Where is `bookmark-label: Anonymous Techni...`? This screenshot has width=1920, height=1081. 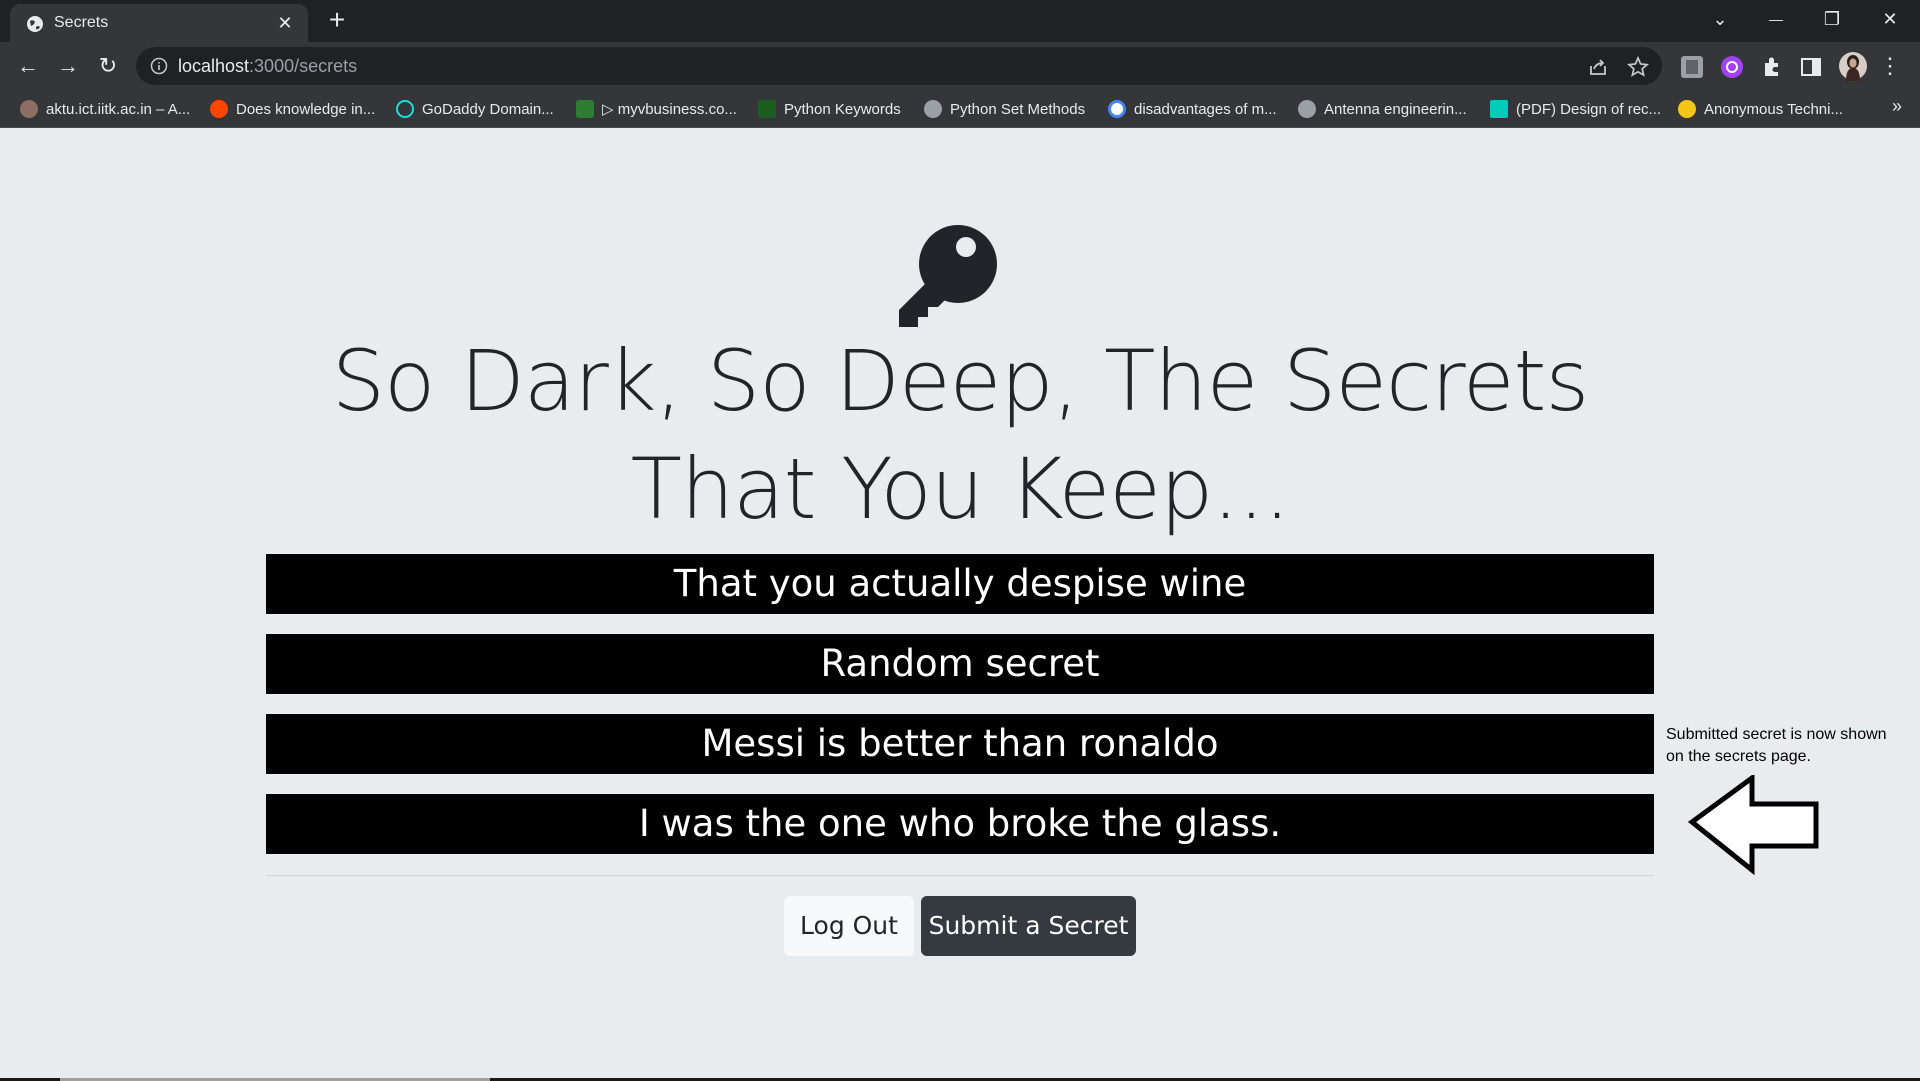 bookmark-label: Anonymous Techni... is located at coordinates (1773, 109).